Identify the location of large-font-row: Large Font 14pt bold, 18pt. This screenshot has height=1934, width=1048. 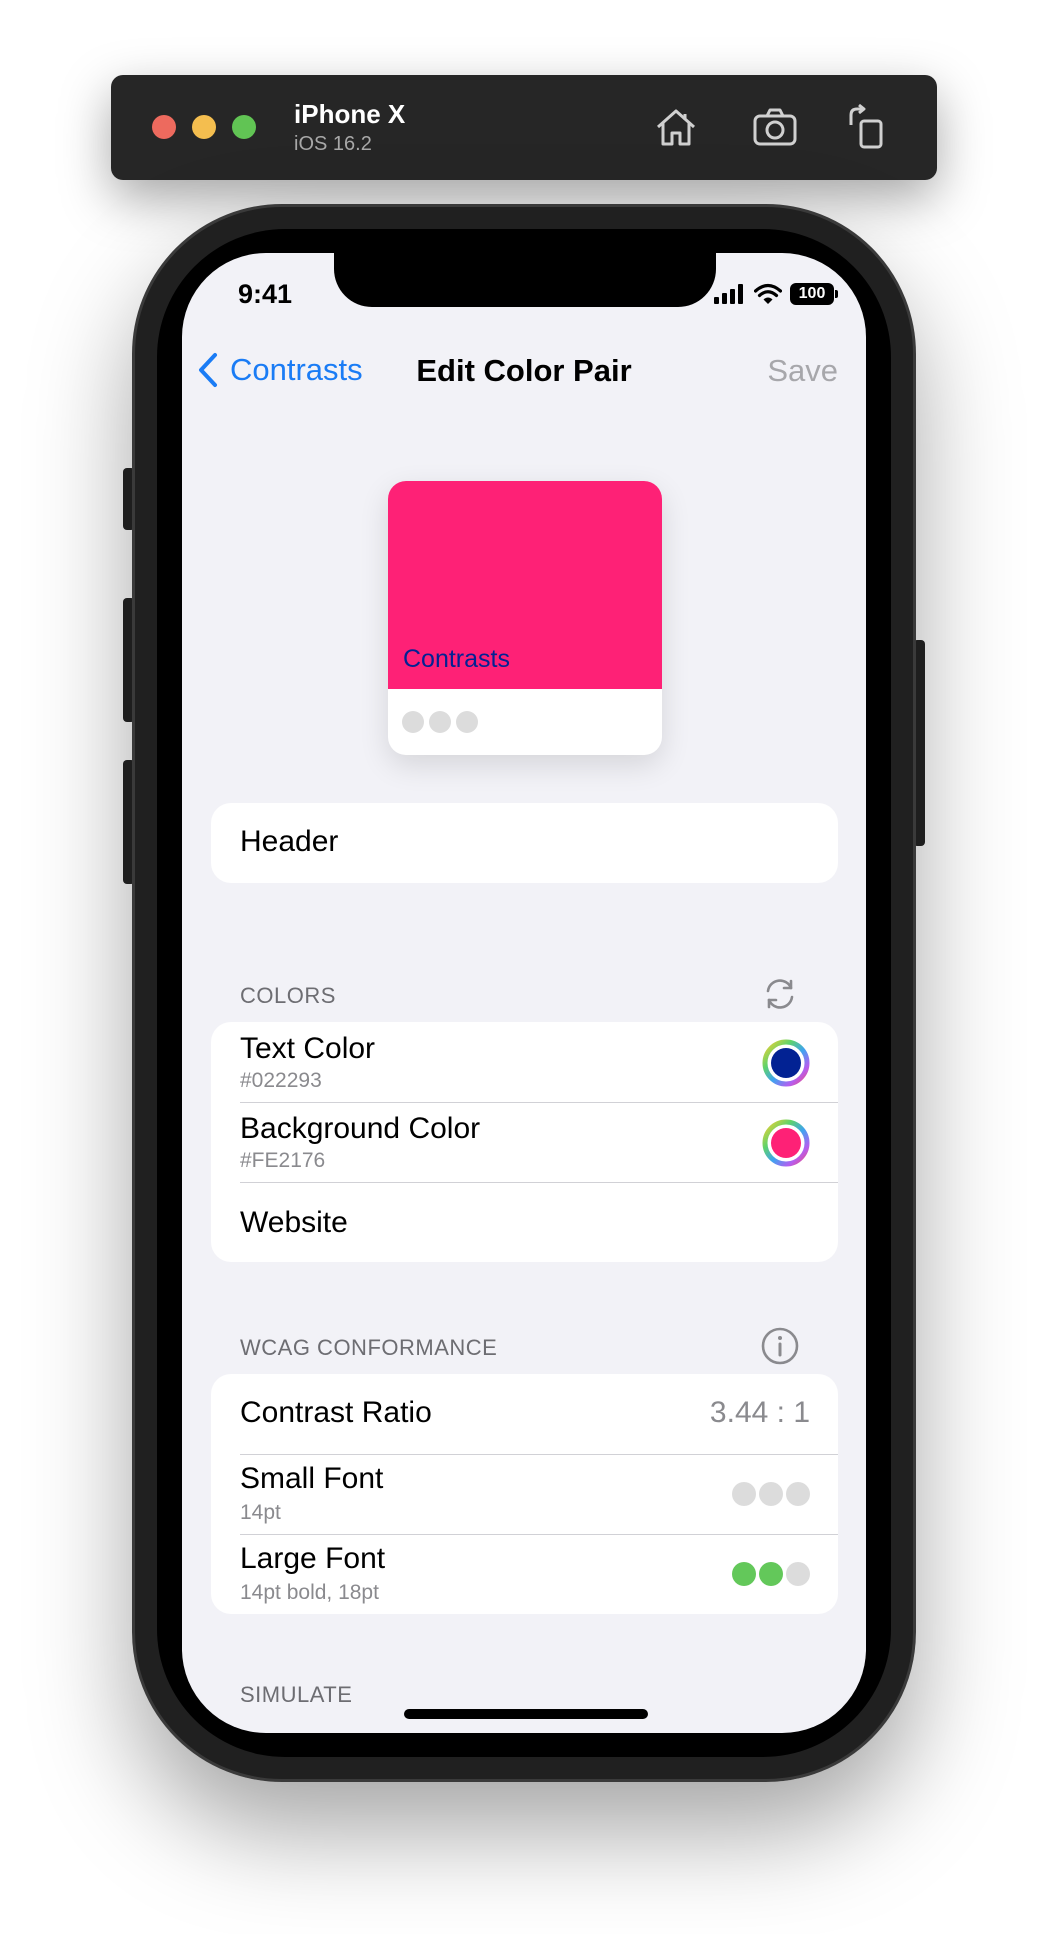
(524, 1574).